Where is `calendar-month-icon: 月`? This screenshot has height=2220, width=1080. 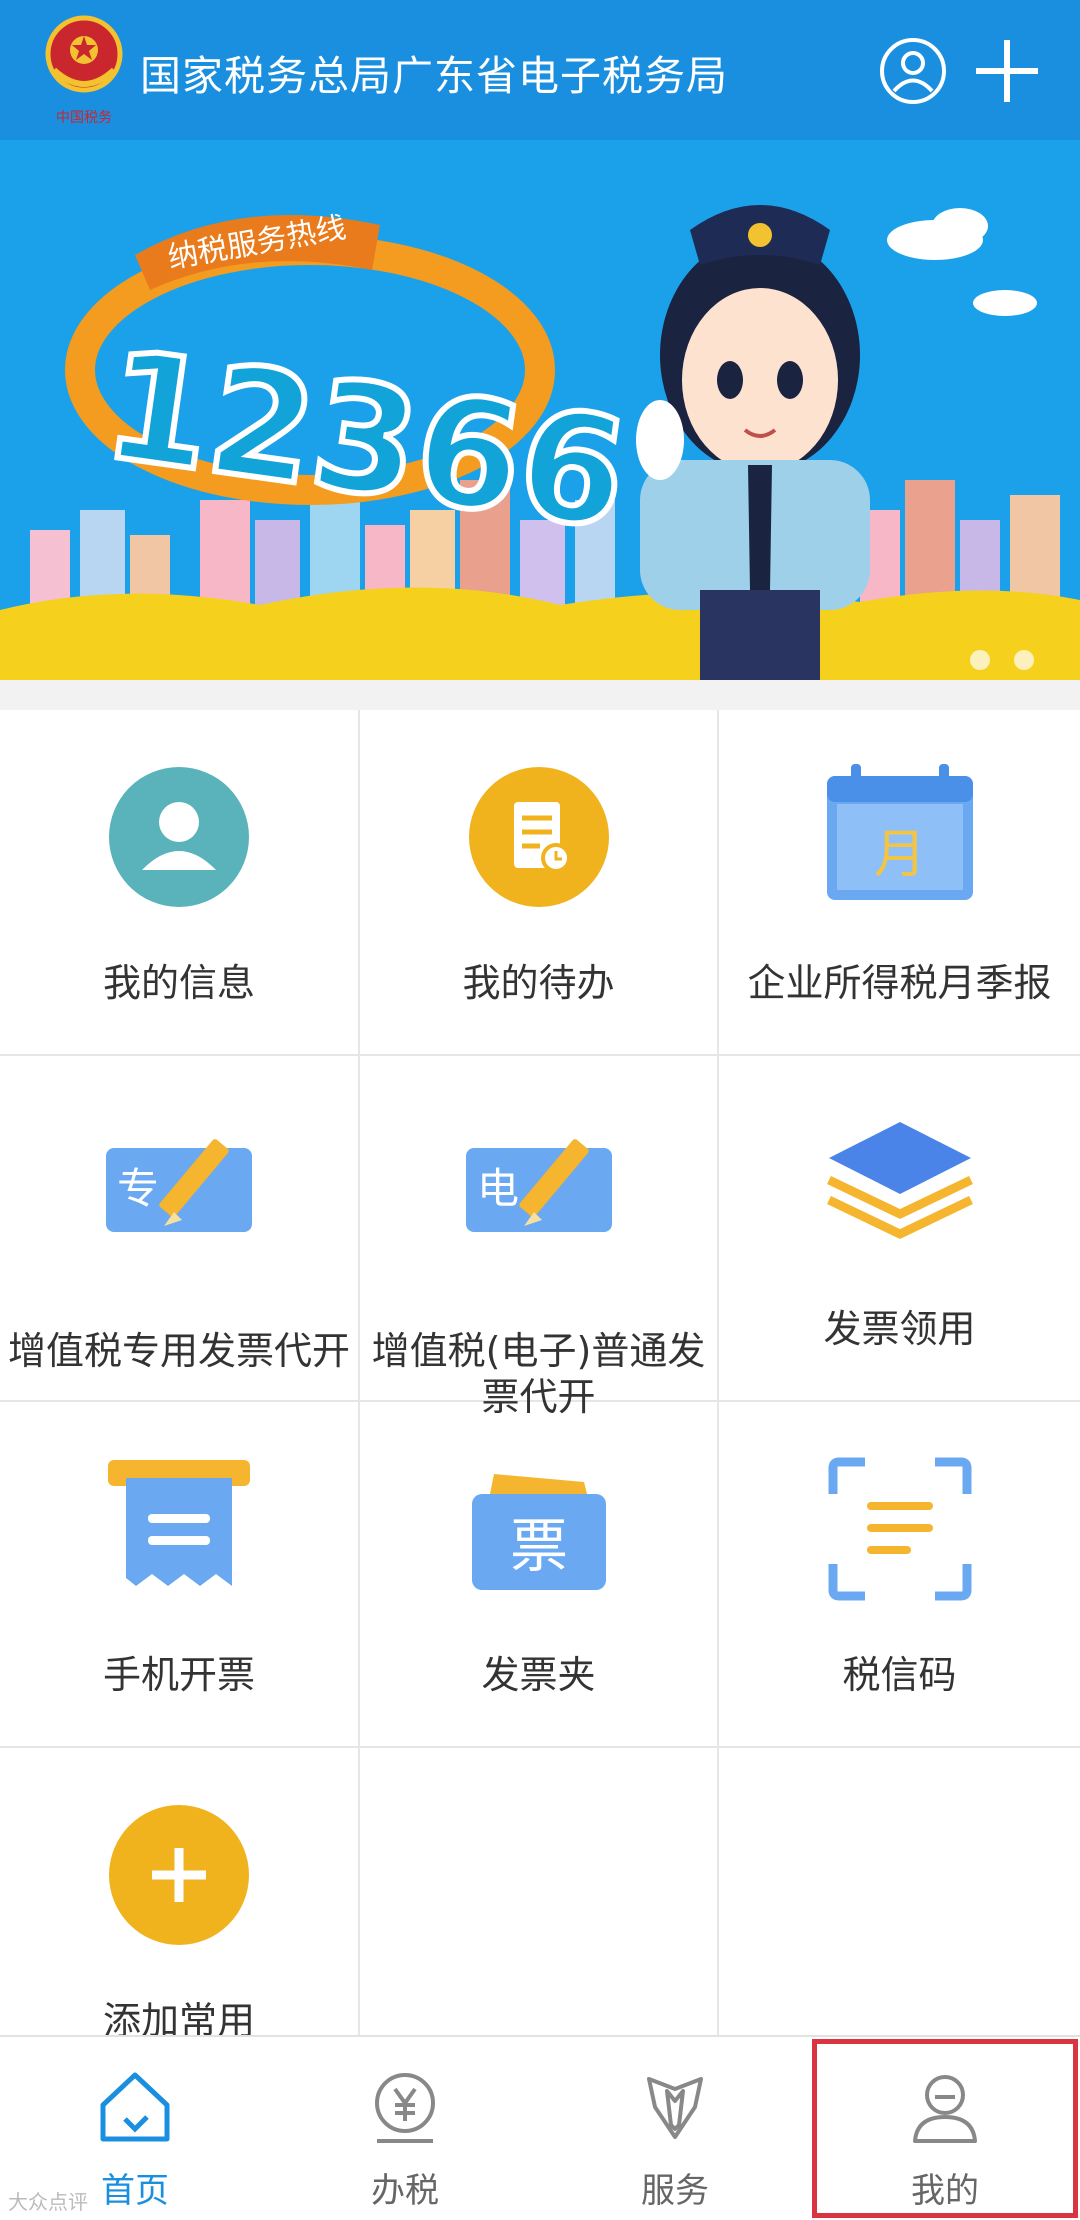
calendar-month-icon: 月 is located at coordinates (899, 832).